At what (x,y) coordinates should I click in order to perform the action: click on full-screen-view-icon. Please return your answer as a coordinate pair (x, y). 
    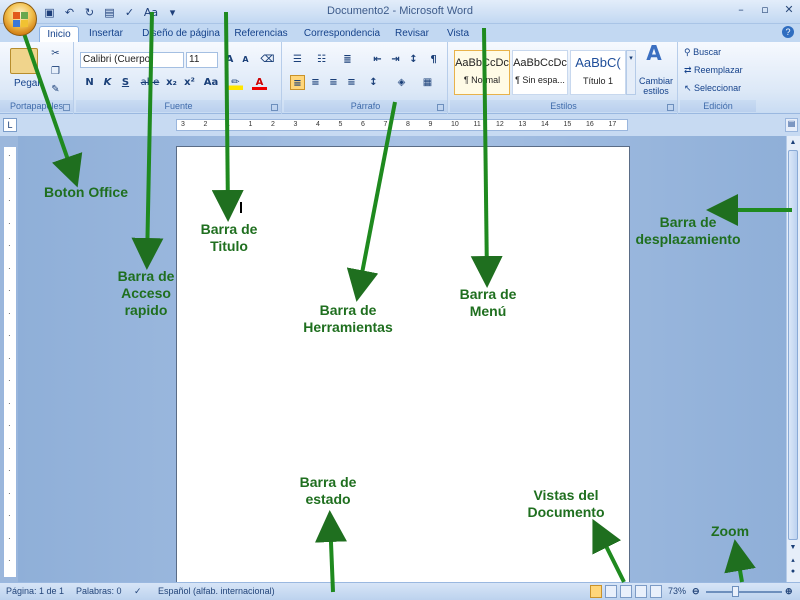
    Looking at the image, I should click on (611, 591).